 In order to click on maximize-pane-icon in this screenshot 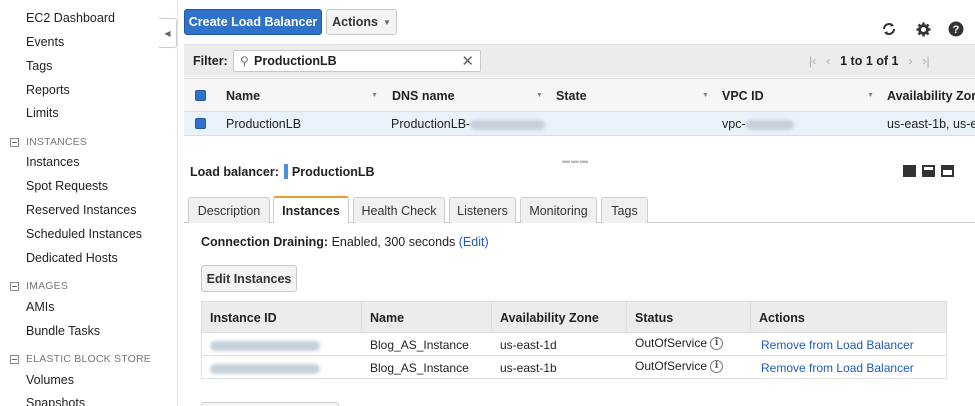, I will do `click(909, 171)`.